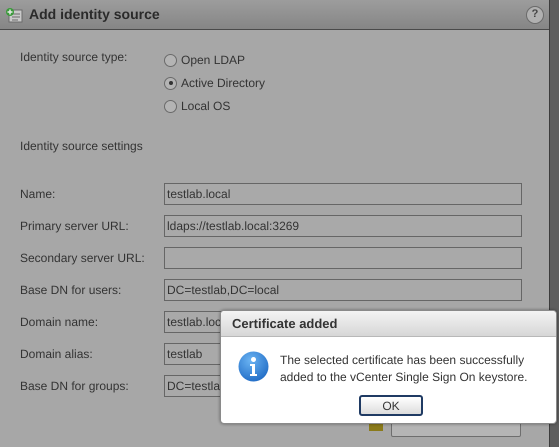 The height and width of the screenshot is (447, 559). What do you see at coordinates (343, 226) in the screenshot?
I see `input-field: ldaps://testlab.local:3269` at bounding box center [343, 226].